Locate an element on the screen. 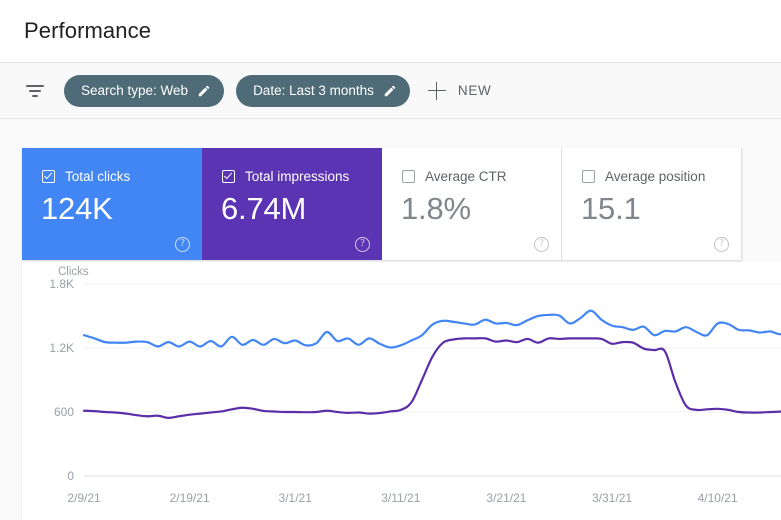 Image resolution: width=781 pixels, height=520 pixels. metric-card-total-impressions: Total impressions 6.74M ? is located at coordinates (292, 204).